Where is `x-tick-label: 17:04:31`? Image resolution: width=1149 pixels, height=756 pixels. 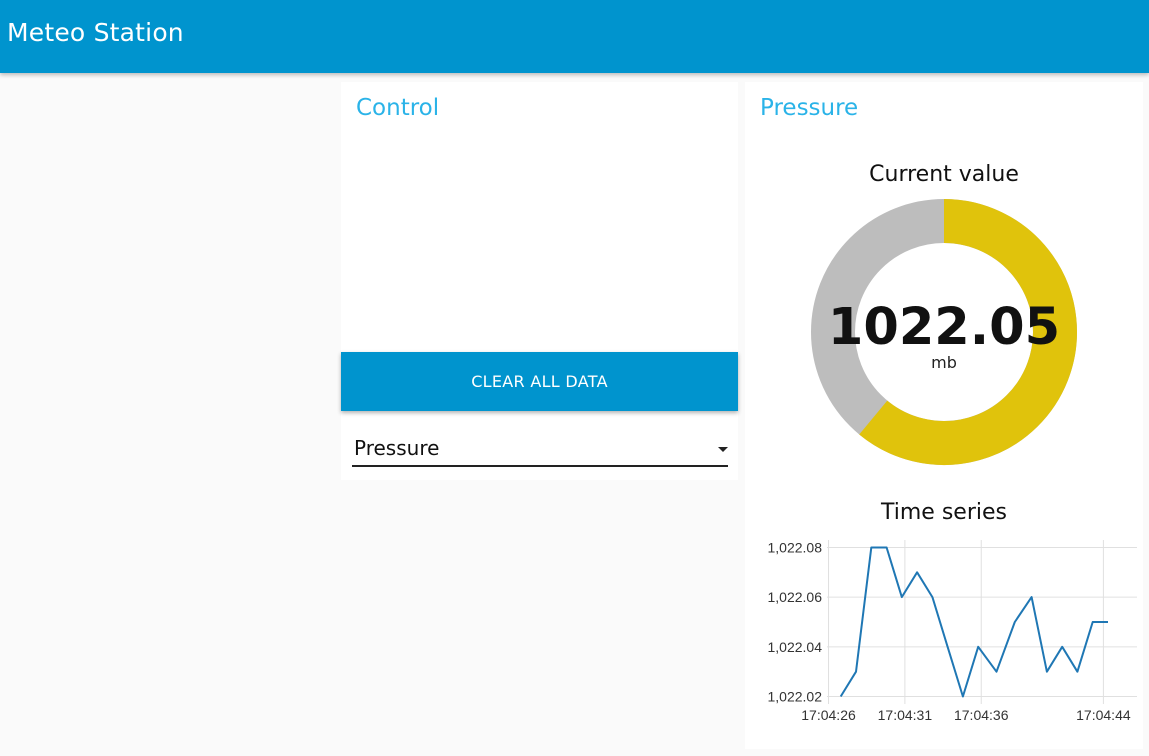 x-tick-label: 17:04:31 is located at coordinates (905, 715).